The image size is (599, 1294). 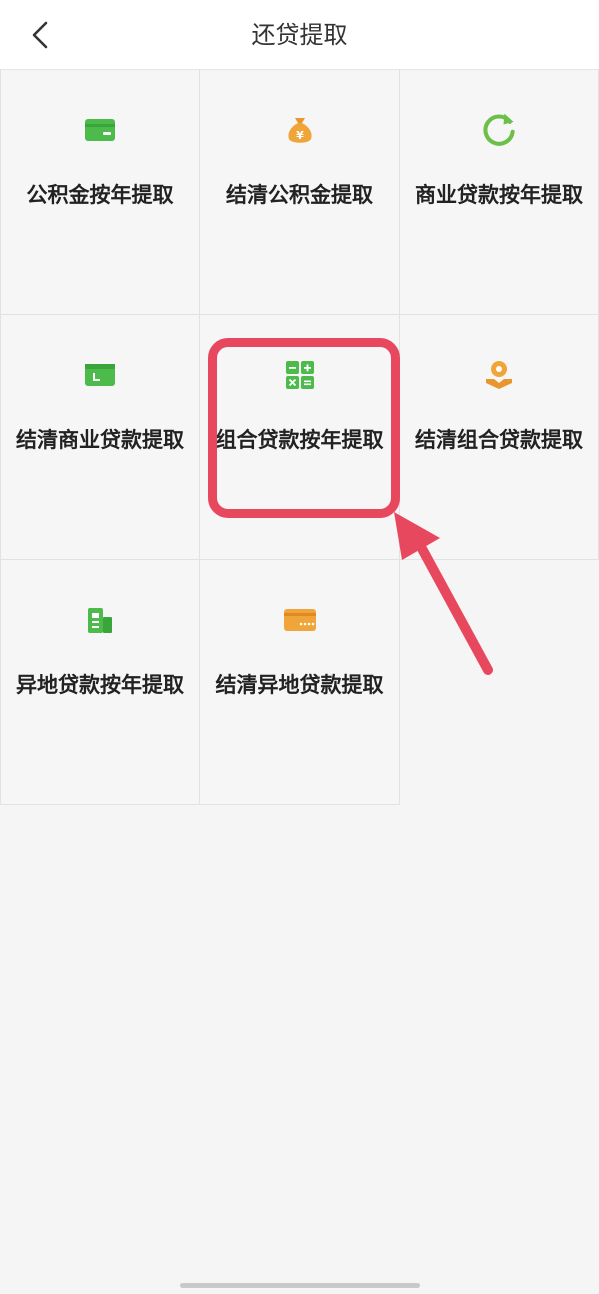 I want to click on option-settle-remote-loan-withdrawal: 结清异地贷款提取, so click(x=300, y=682).